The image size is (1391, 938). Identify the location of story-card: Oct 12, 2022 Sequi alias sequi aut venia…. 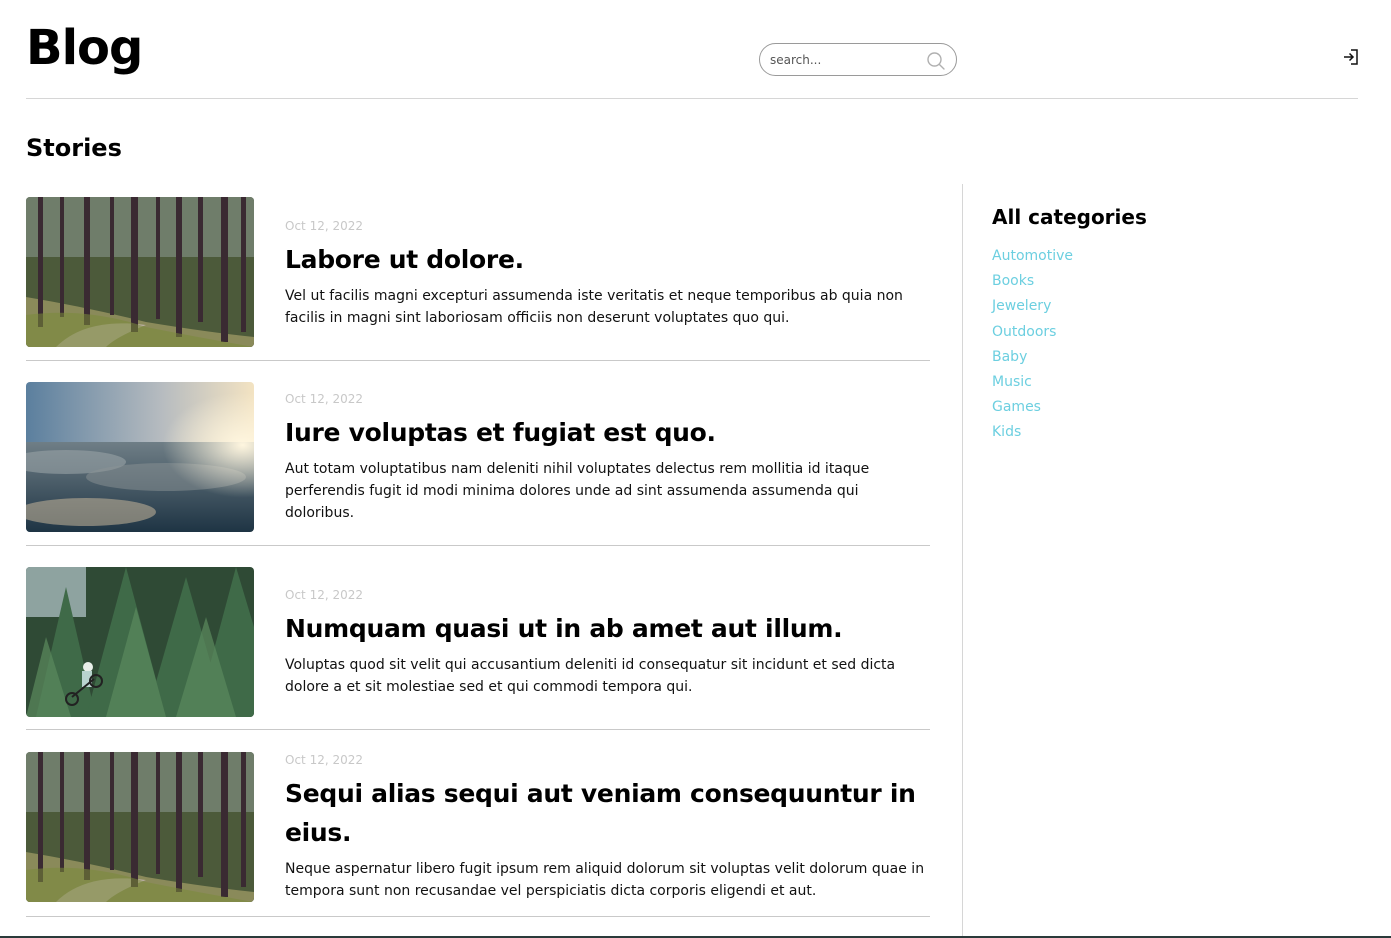
(478, 834).